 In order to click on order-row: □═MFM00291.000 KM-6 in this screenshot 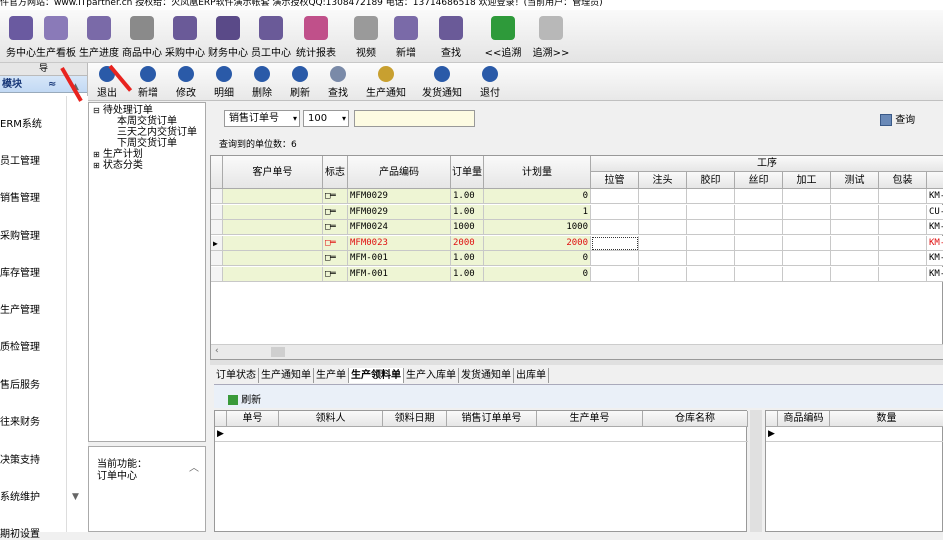, I will do `click(577, 196)`.